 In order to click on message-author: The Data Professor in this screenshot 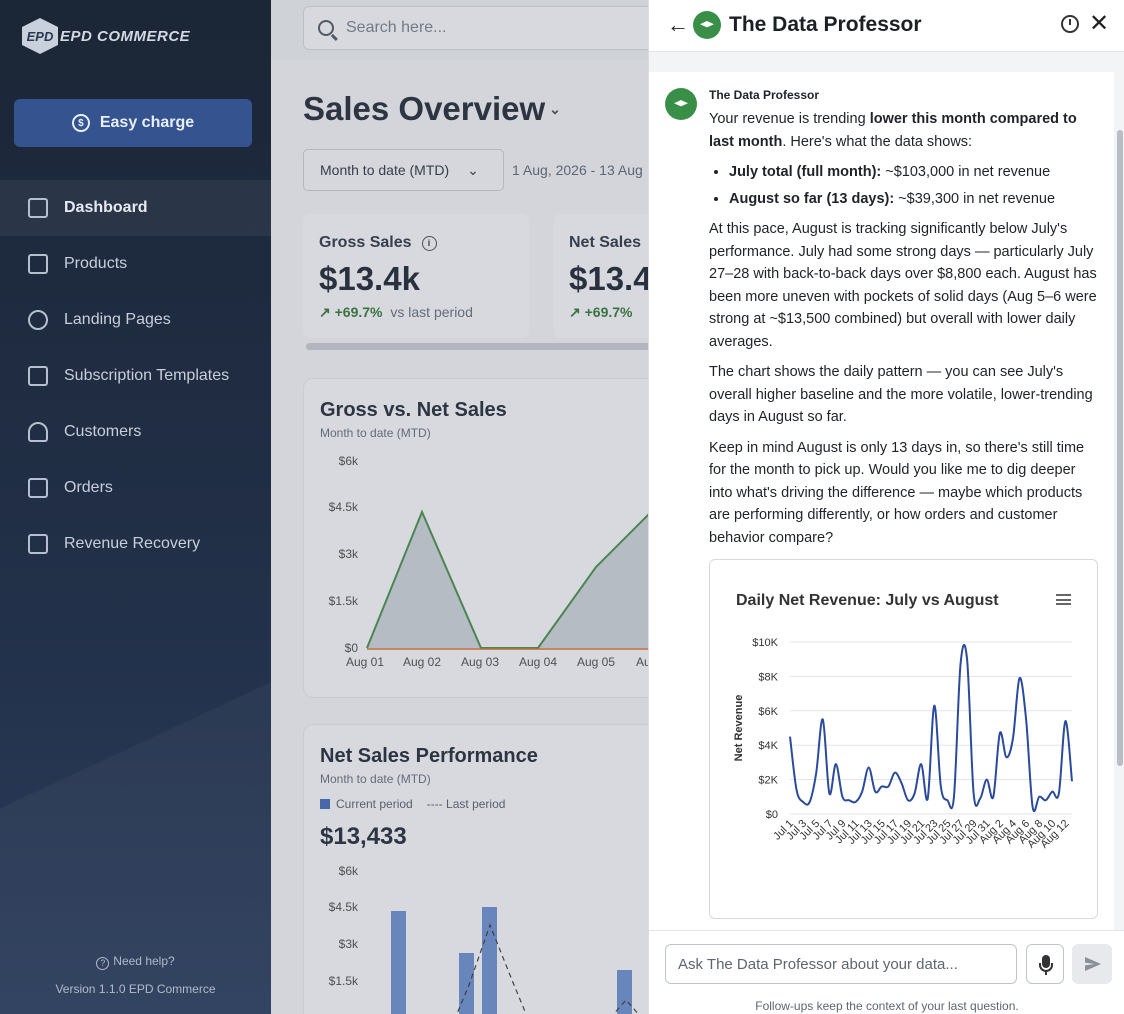, I will do `click(764, 95)`.